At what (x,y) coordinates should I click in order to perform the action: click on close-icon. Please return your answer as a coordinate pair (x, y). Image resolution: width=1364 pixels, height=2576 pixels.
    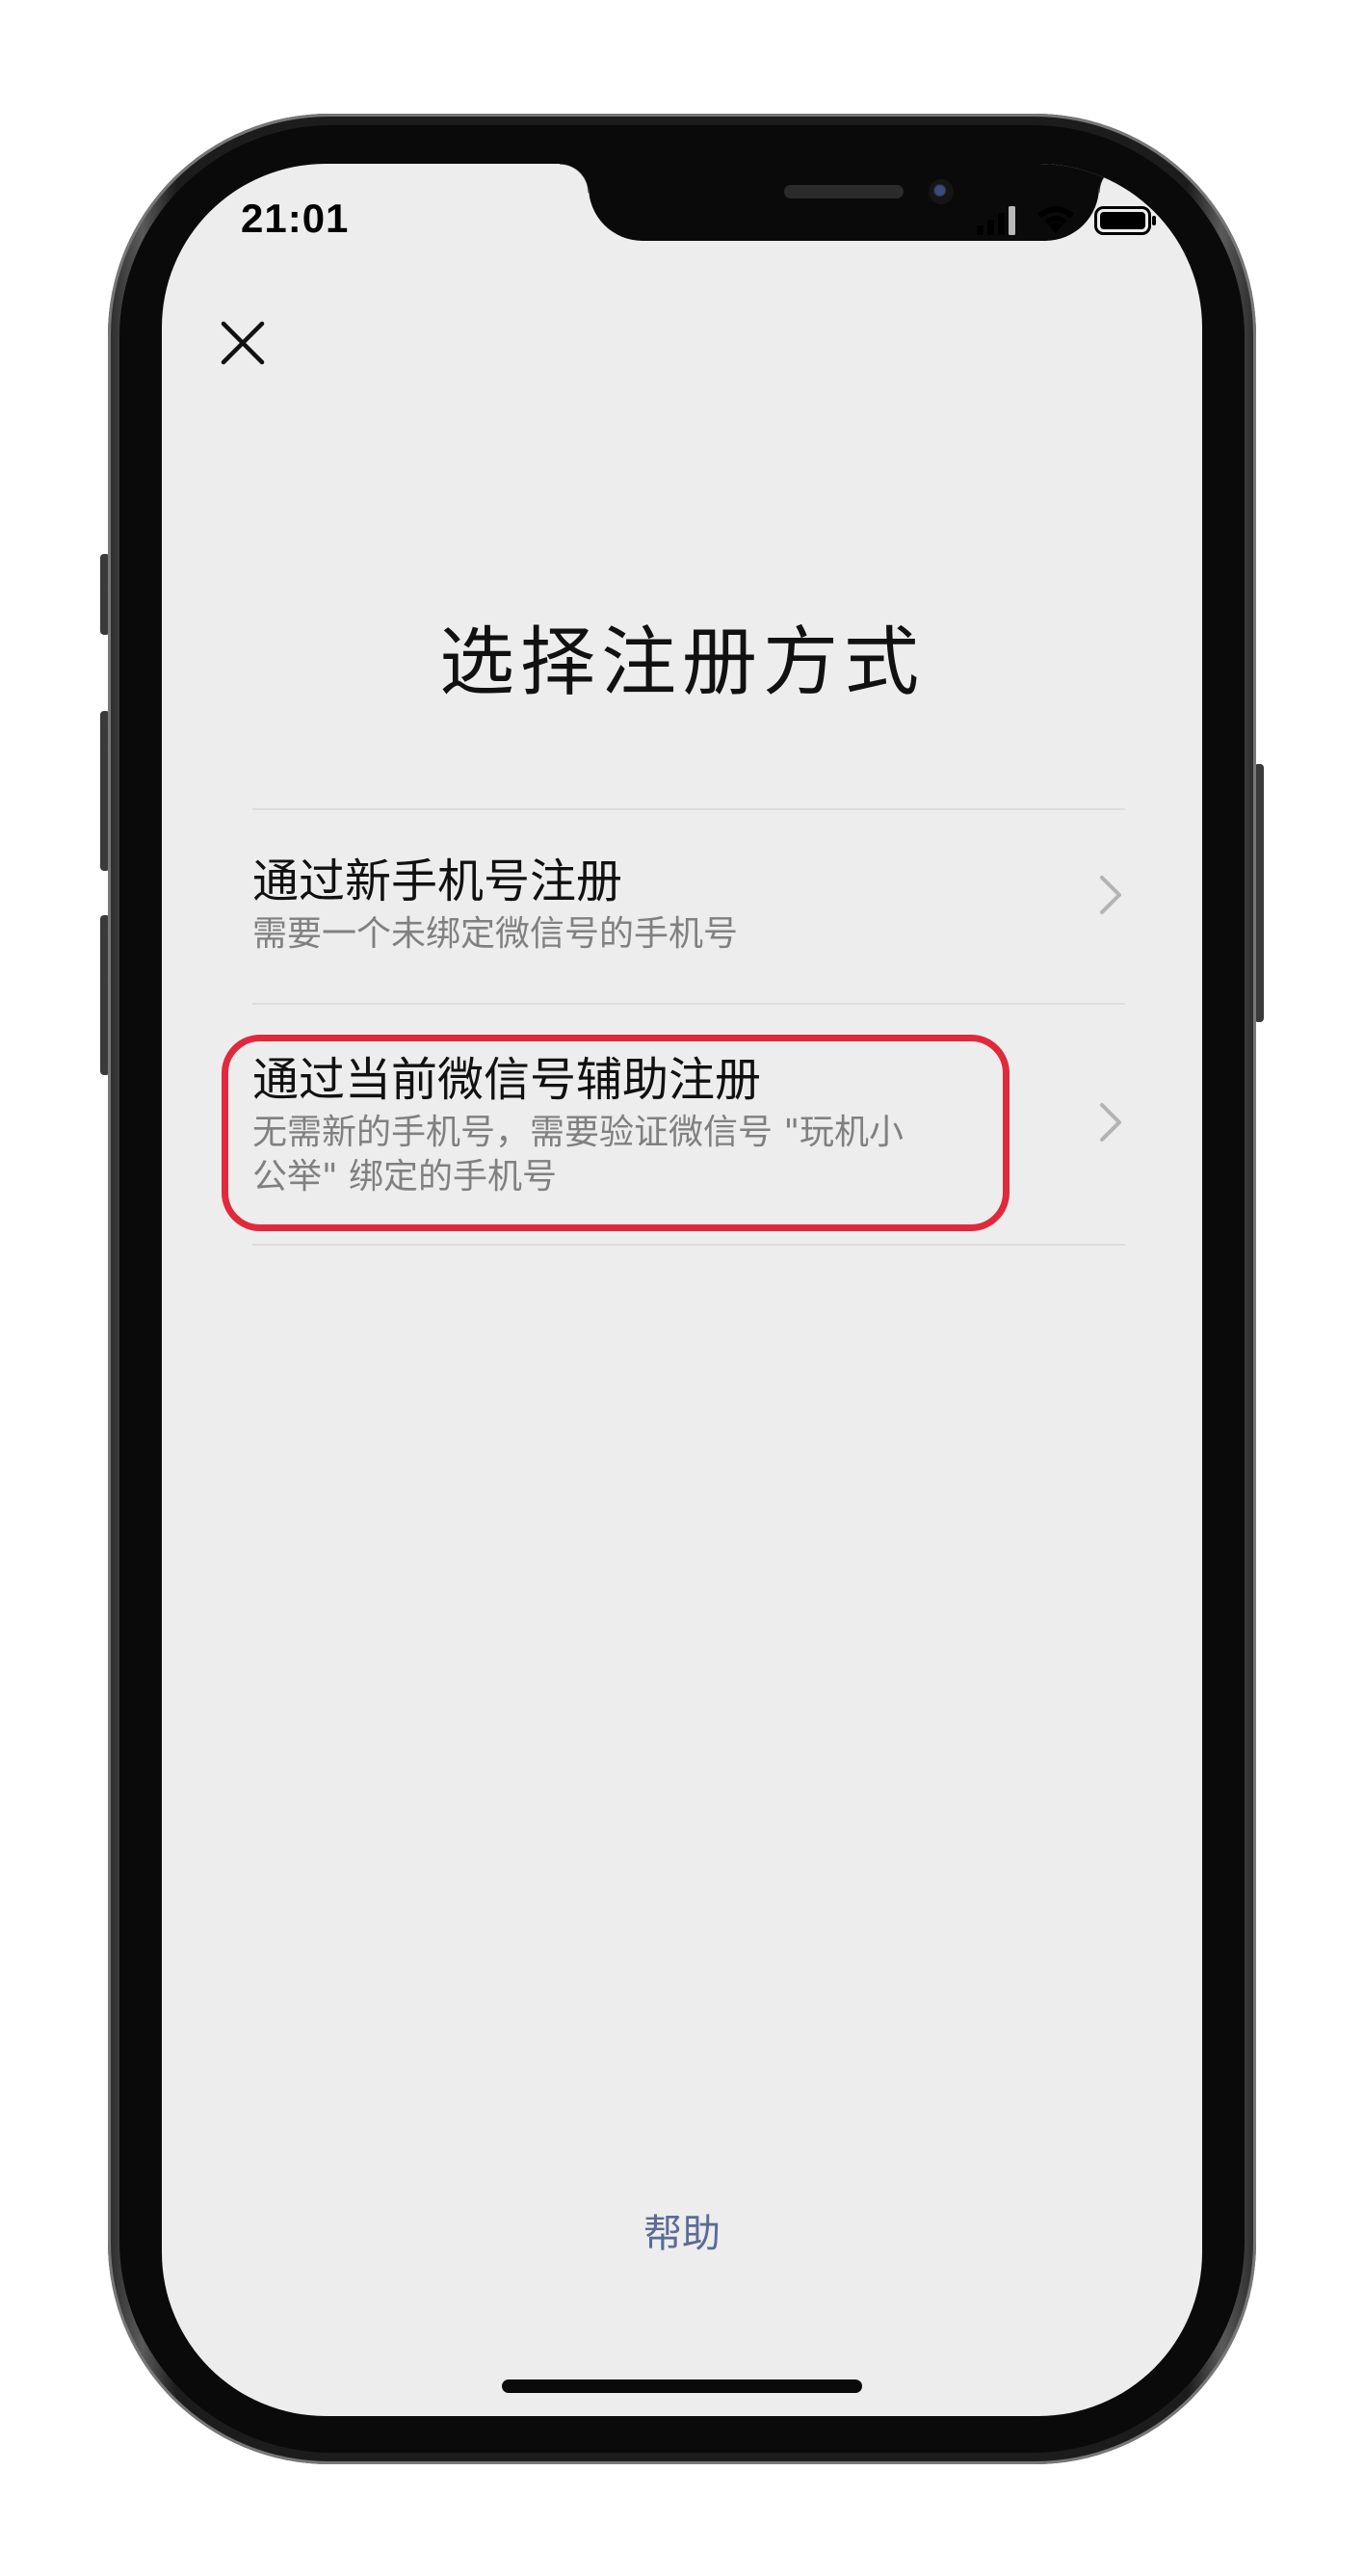
    Looking at the image, I should click on (243, 343).